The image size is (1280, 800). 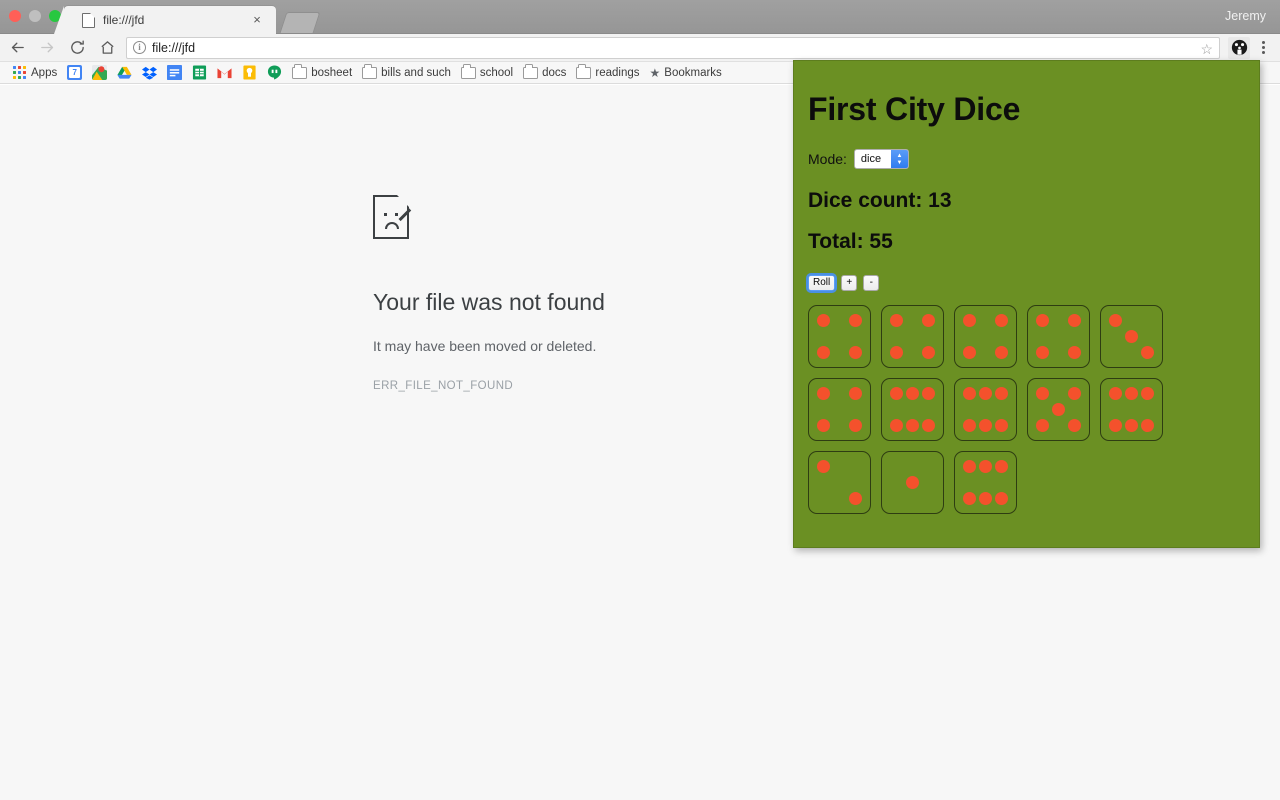 What do you see at coordinates (607, 73) in the screenshot?
I see `bookmark-folder-readings: readings` at bounding box center [607, 73].